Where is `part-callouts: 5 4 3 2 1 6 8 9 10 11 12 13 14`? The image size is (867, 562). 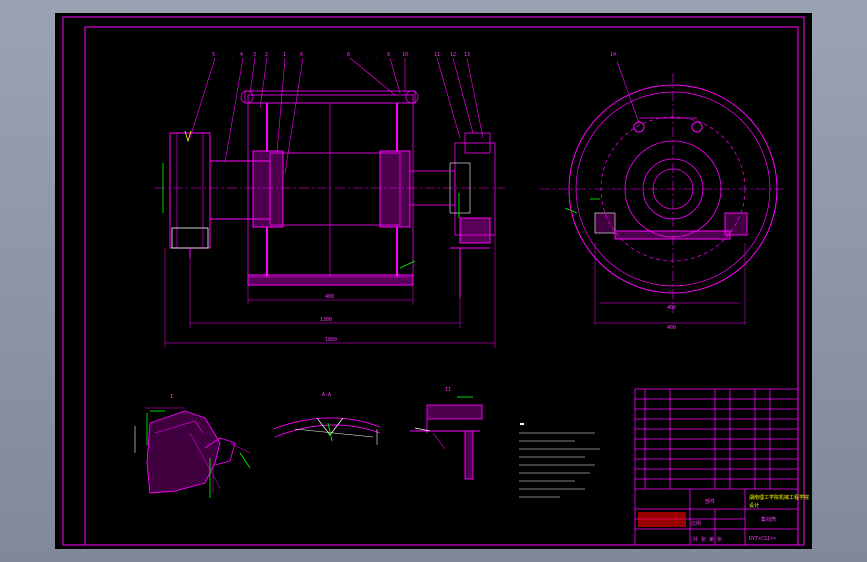
part-callouts: 5 4 3 2 1 6 8 9 10 11 12 13 14 is located at coordinates (414, 55).